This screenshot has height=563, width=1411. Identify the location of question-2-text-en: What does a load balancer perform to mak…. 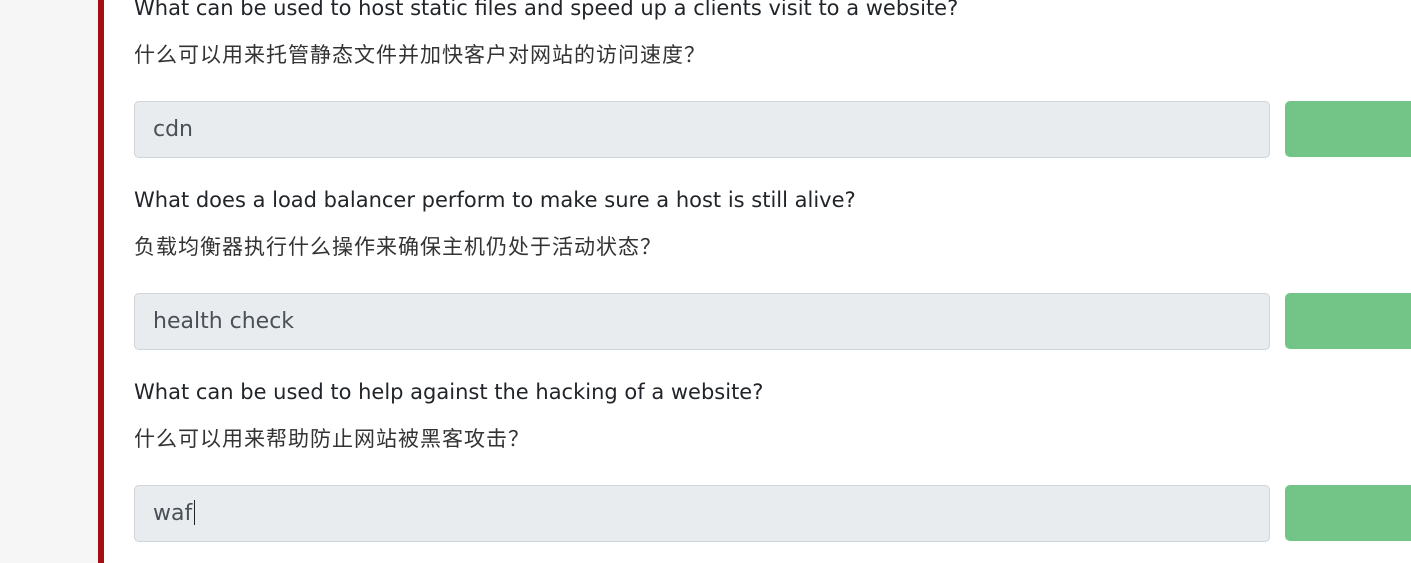
(495, 200).